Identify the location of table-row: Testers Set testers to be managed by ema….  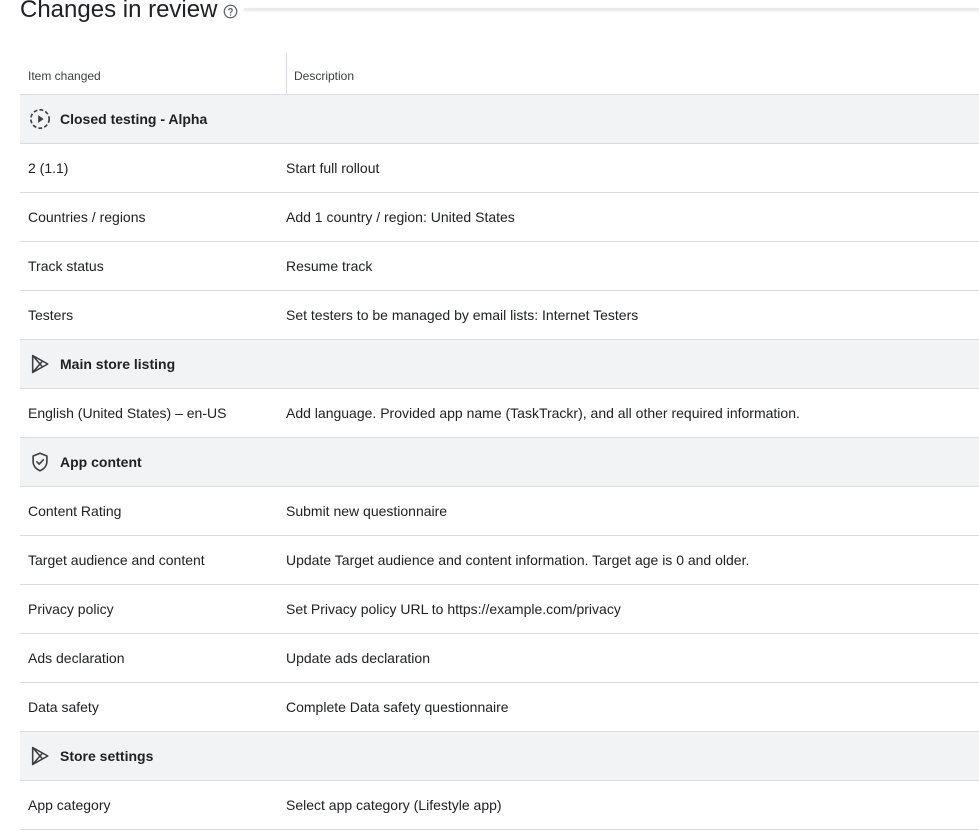
(499, 315).